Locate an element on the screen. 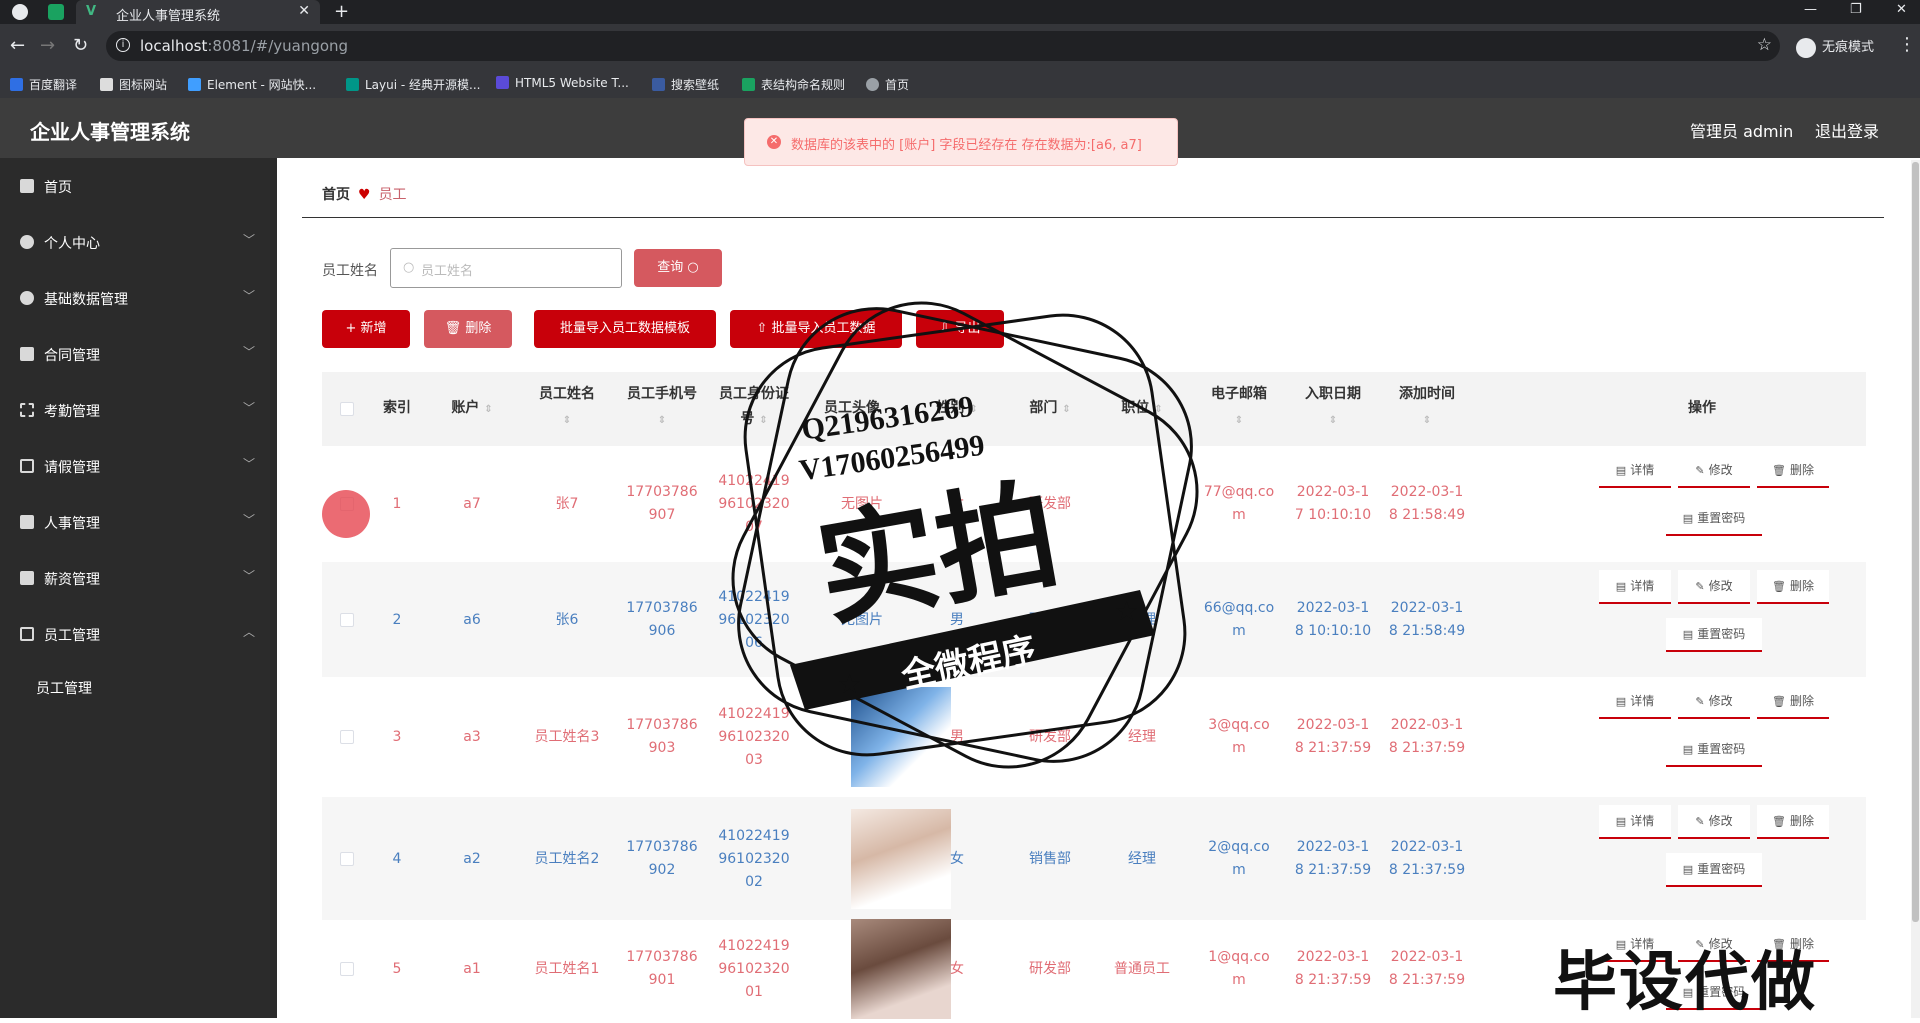  th-name: 员工姓名 ⇕ is located at coordinates (567, 407).